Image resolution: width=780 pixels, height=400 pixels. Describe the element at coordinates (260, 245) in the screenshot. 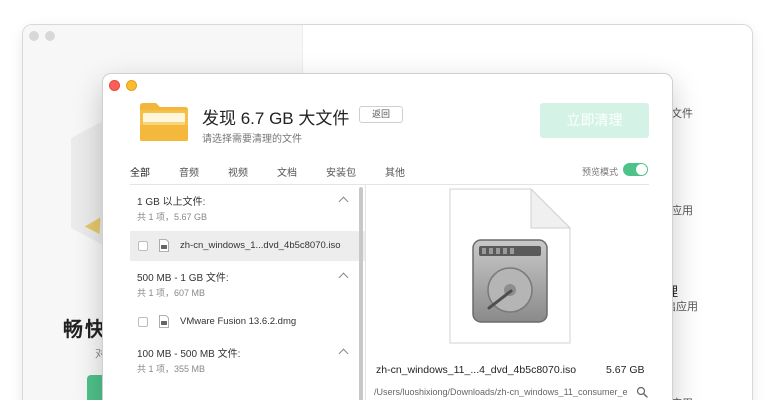

I see `file-name: zh-cn_windows_1...dvd_4b5c8070.iso` at that location.